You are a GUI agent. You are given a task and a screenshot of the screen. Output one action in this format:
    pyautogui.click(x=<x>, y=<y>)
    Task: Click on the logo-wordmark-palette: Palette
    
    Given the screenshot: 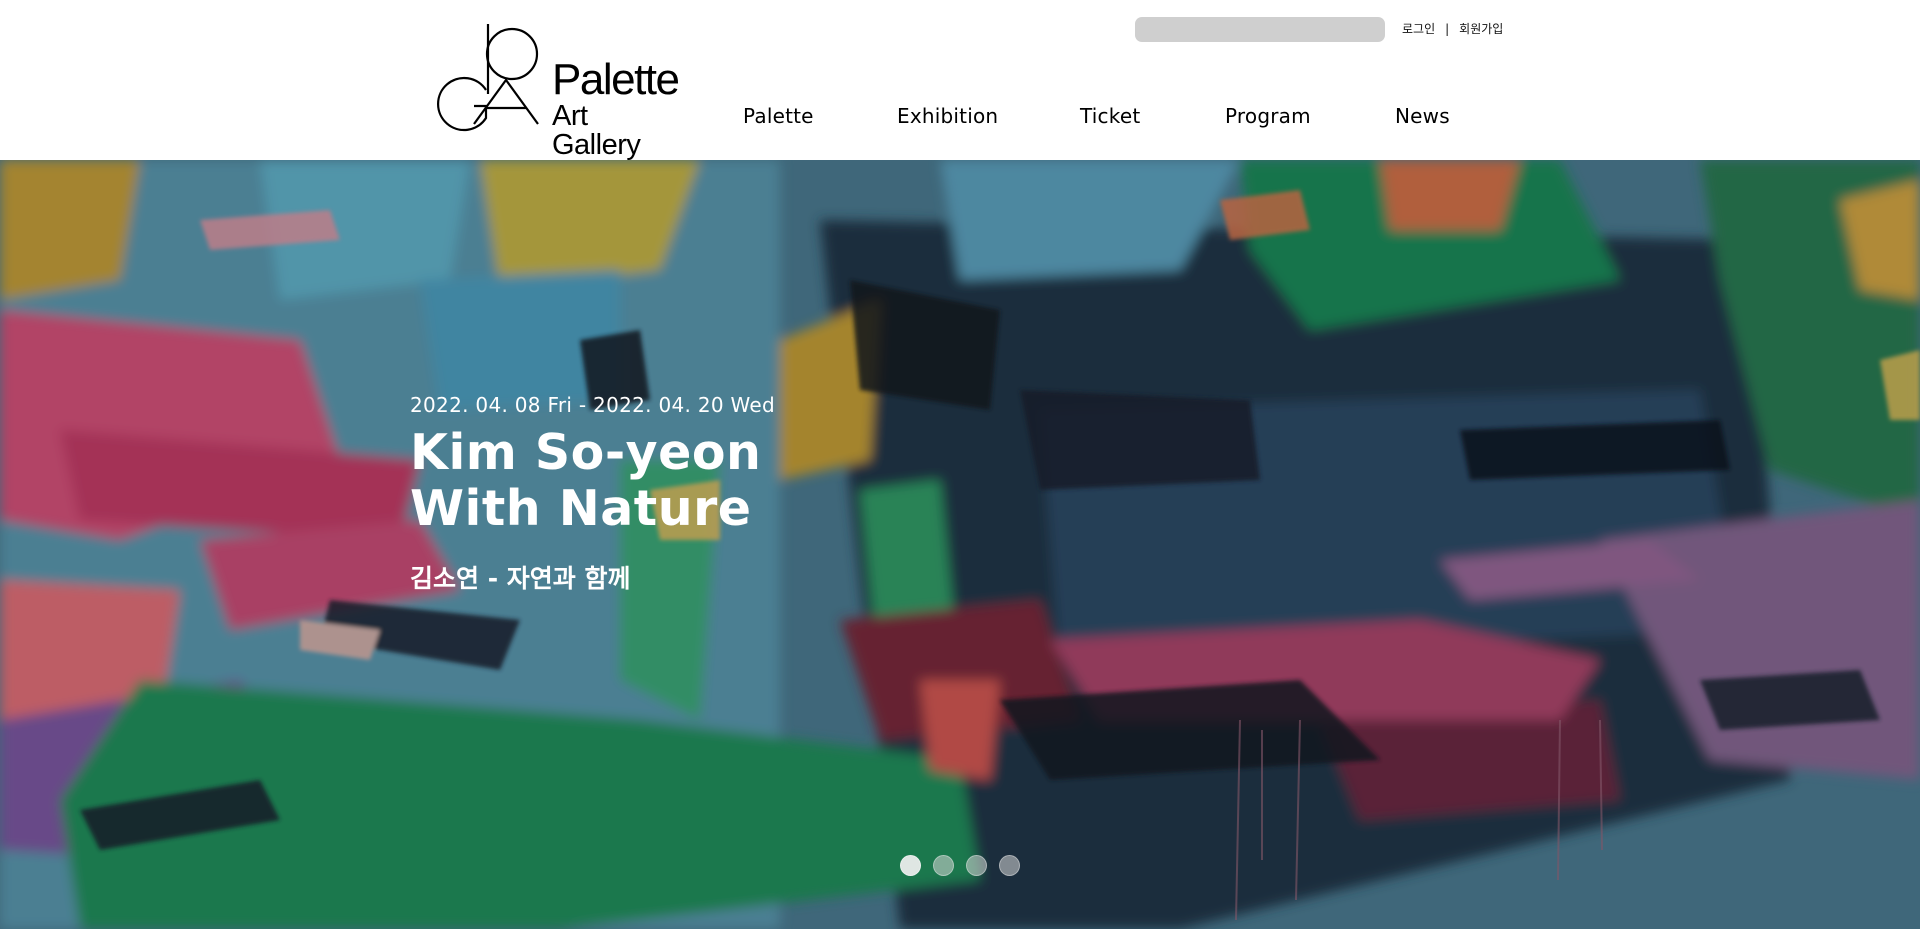 What is the action you would take?
    pyautogui.click(x=616, y=79)
    